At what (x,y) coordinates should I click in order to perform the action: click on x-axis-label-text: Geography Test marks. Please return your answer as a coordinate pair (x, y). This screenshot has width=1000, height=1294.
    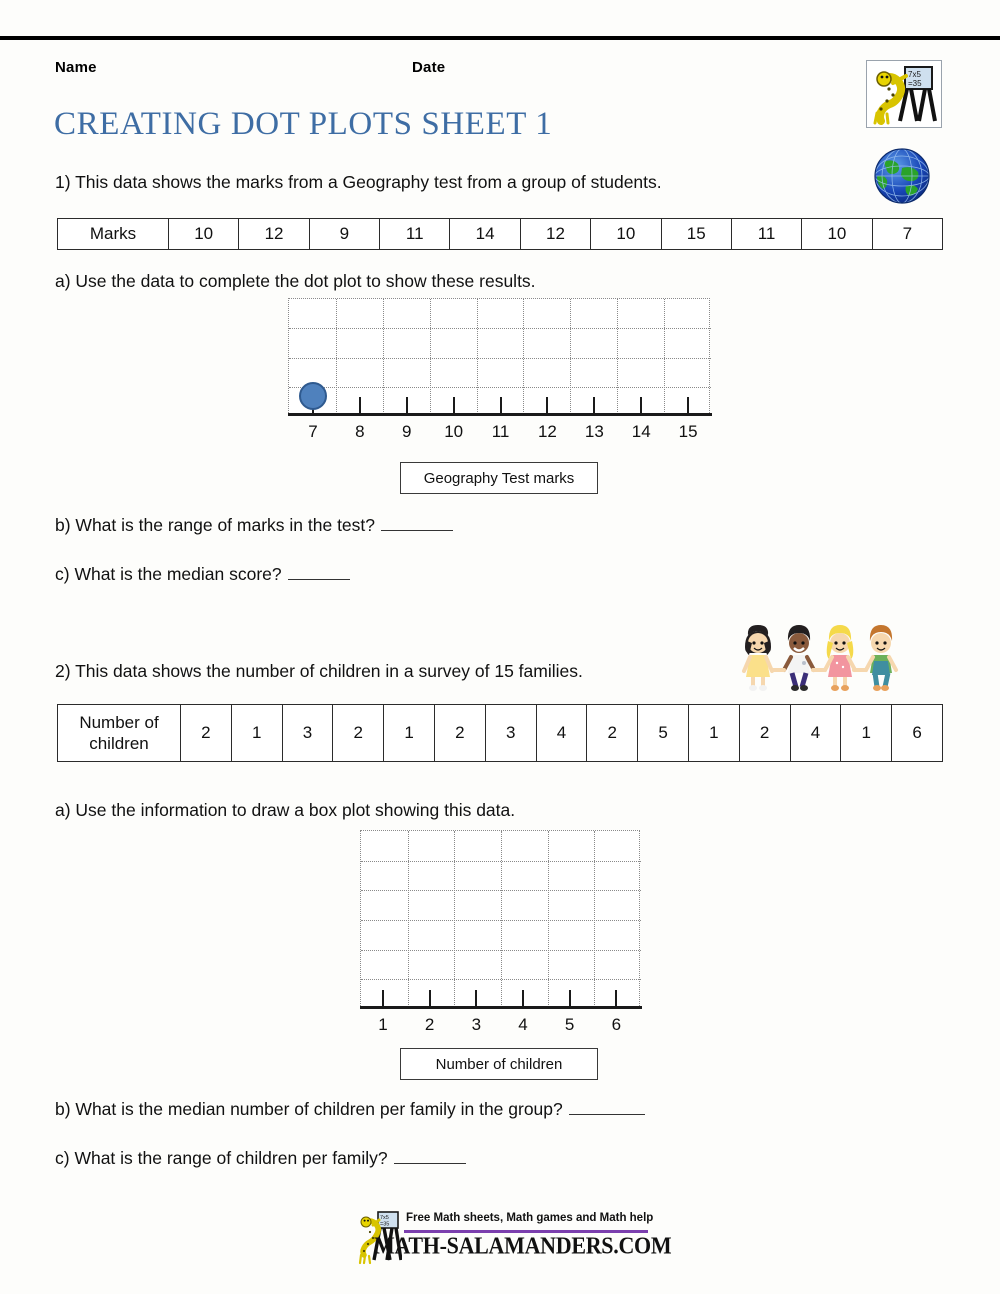
    Looking at the image, I should click on (499, 478).